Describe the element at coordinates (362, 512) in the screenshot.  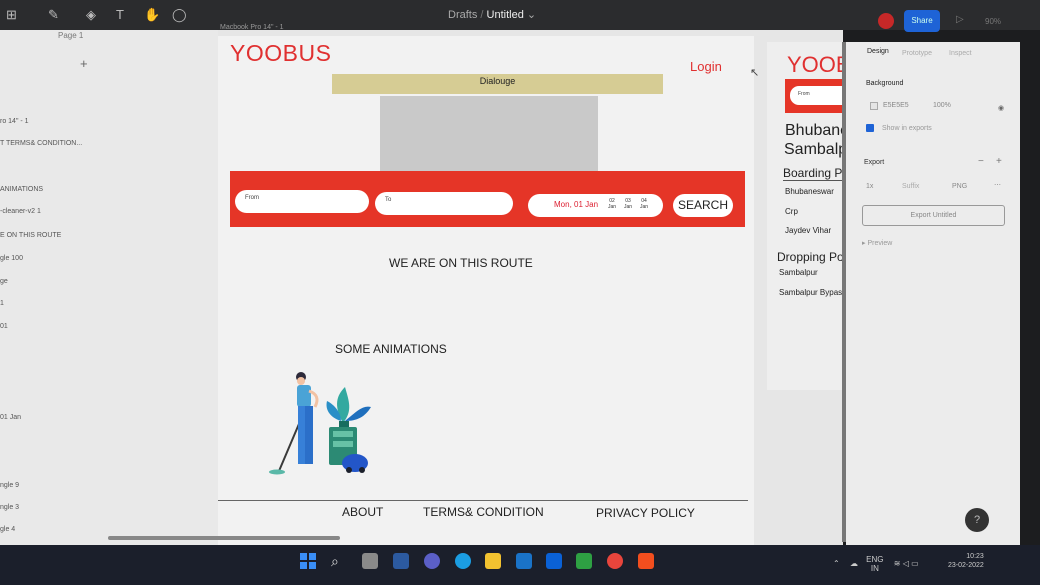
I see `footer-about-link: ABOUT` at that location.